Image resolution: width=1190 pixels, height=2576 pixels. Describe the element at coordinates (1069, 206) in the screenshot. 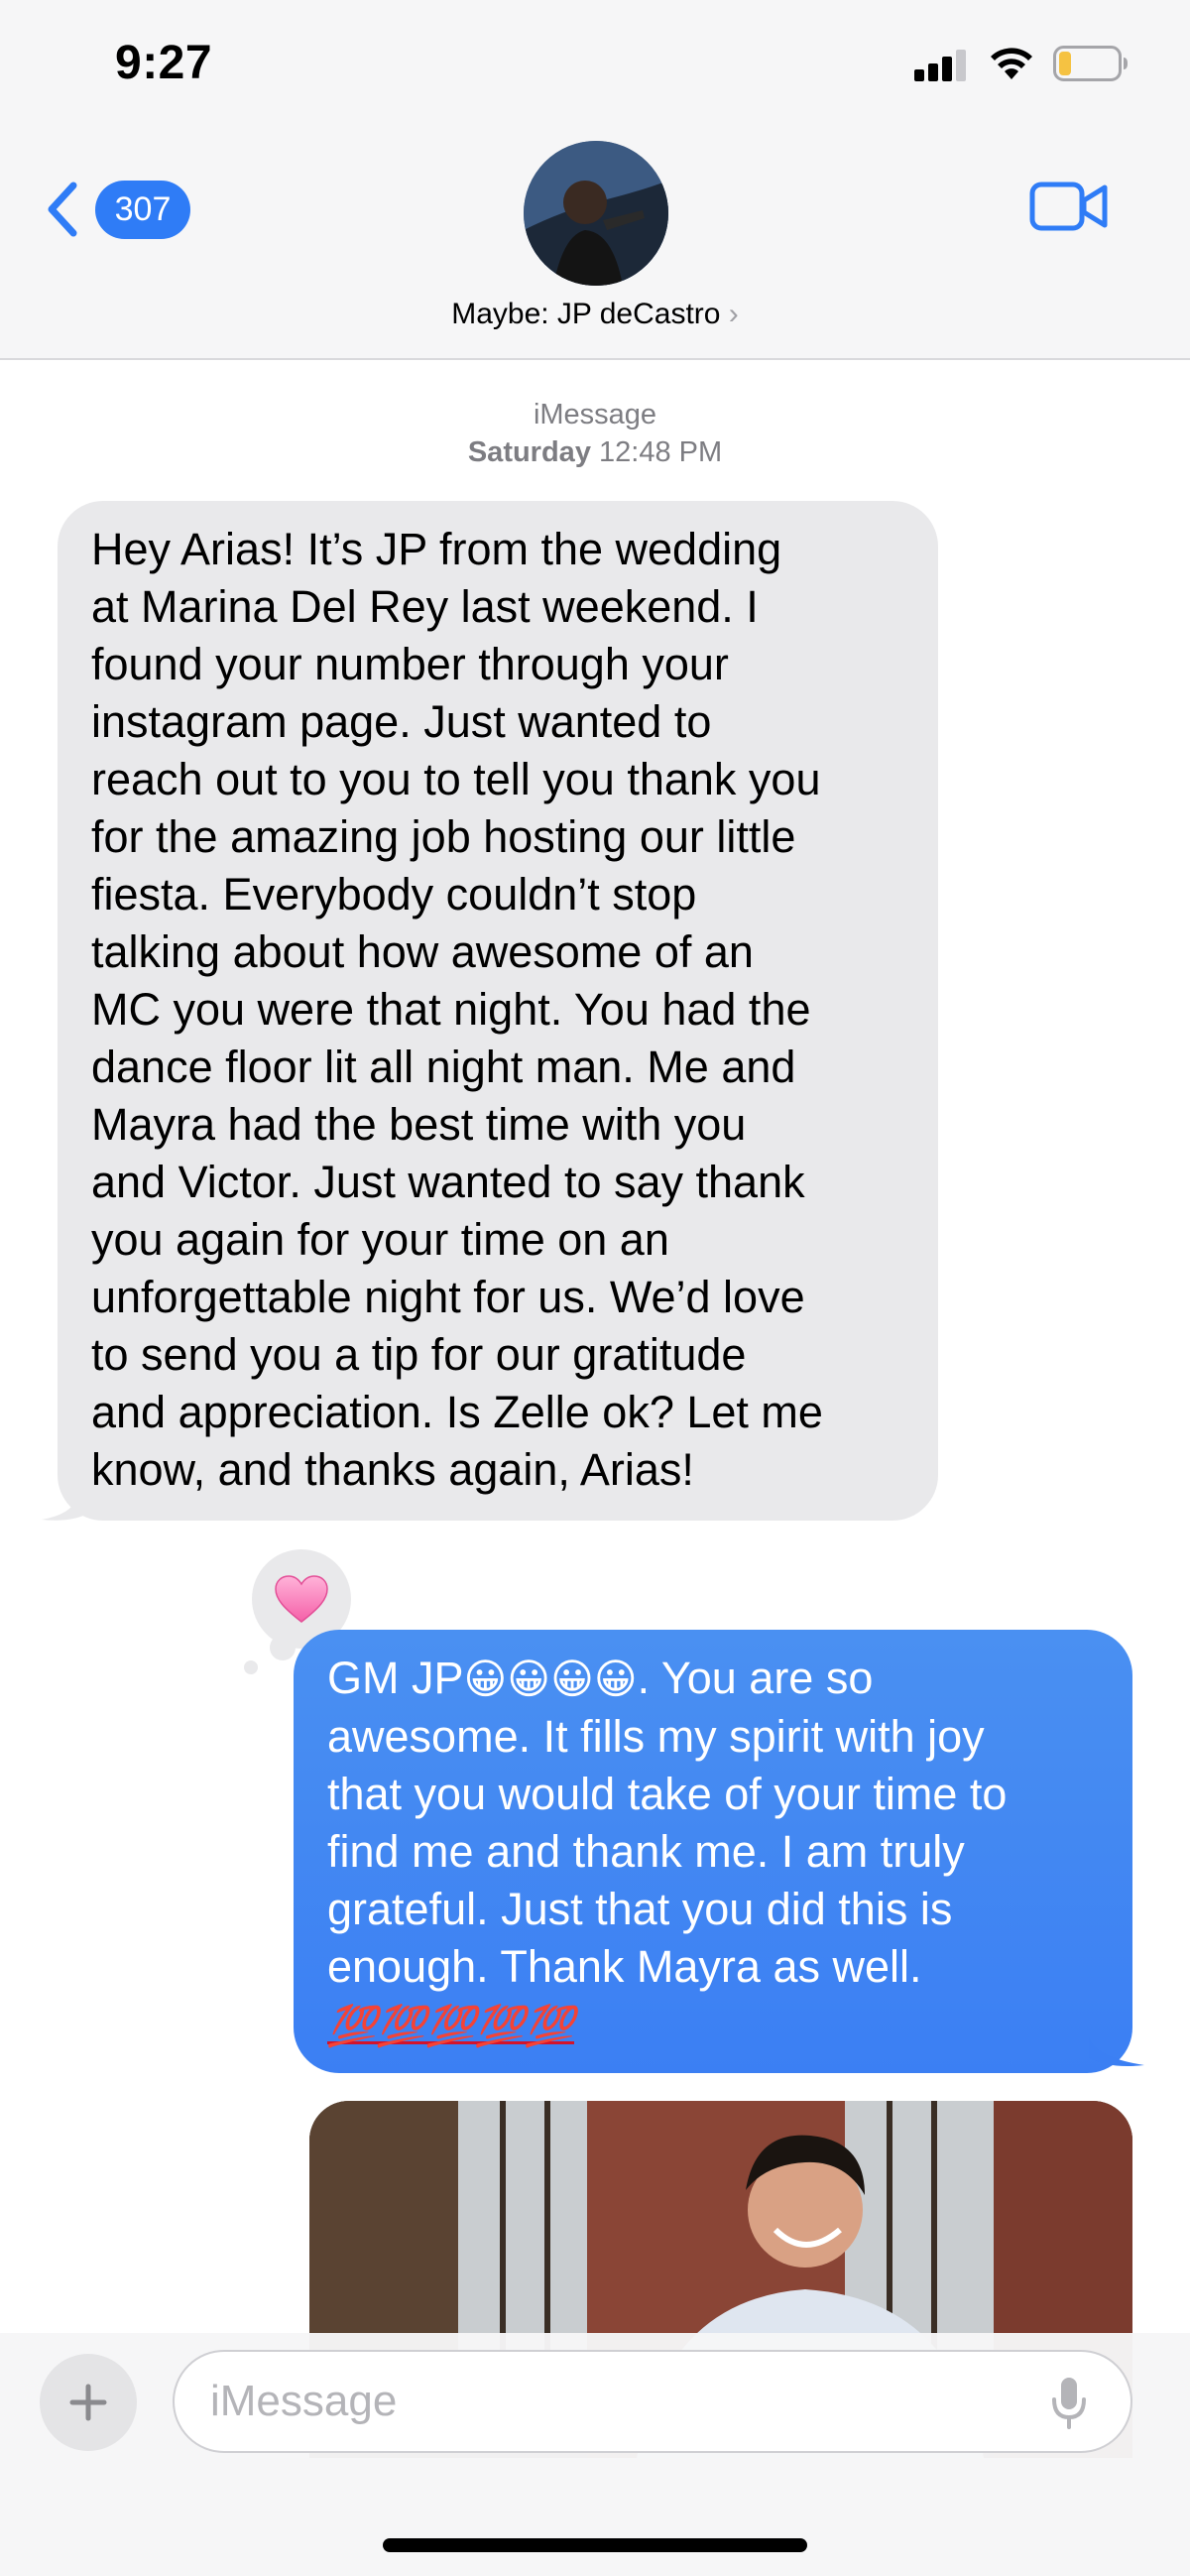

I see `video-camera-icon` at that location.